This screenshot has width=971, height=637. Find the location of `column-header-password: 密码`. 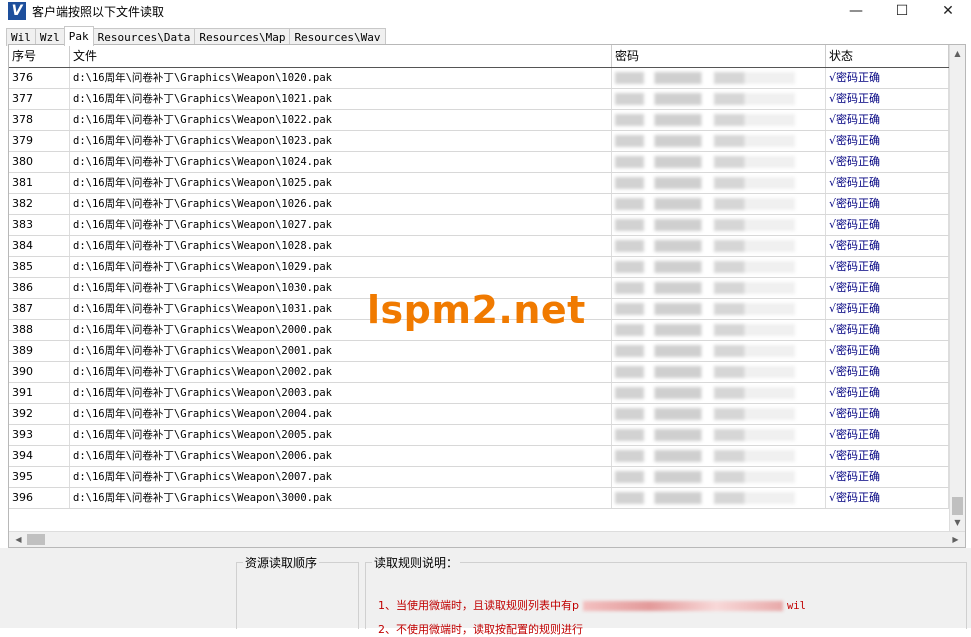

column-header-password: 密码 is located at coordinates (719, 56).